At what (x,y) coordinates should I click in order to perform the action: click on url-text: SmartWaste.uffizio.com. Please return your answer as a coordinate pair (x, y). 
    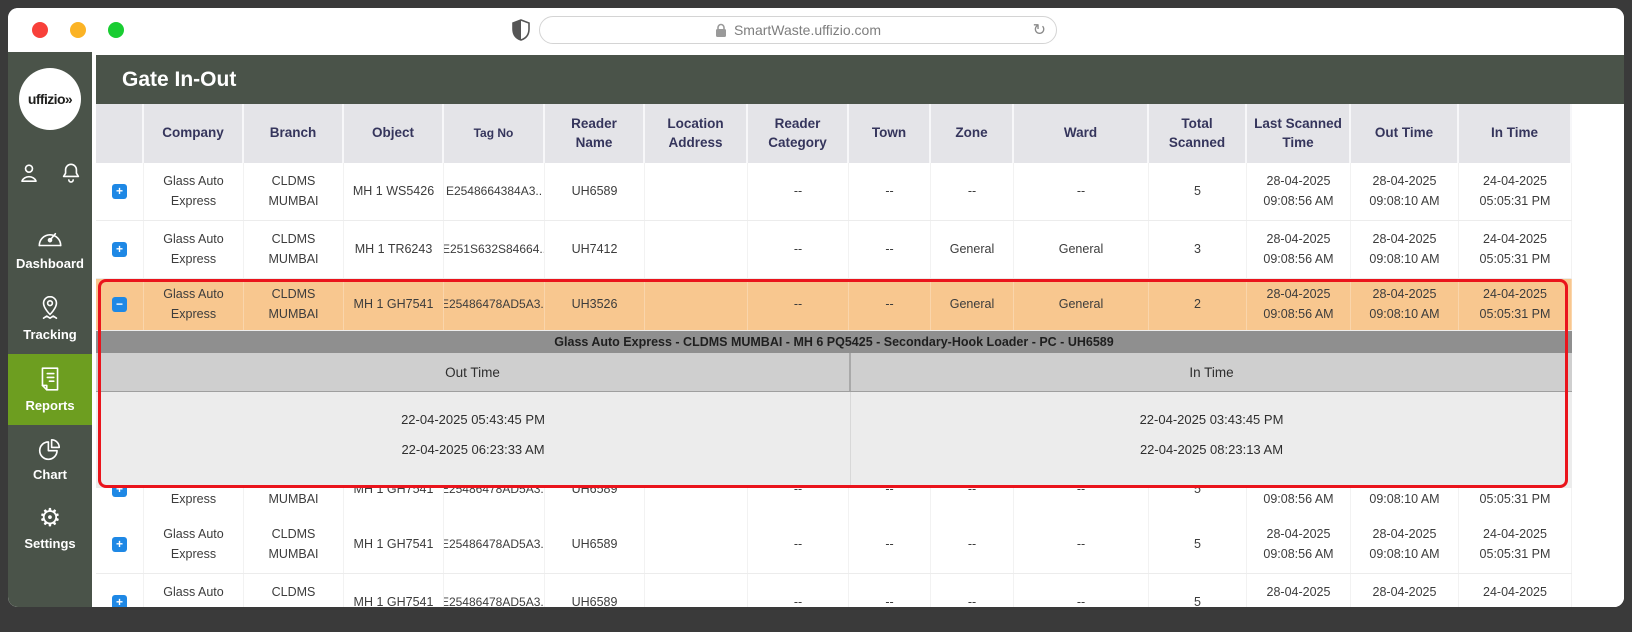
    Looking at the image, I should click on (807, 30).